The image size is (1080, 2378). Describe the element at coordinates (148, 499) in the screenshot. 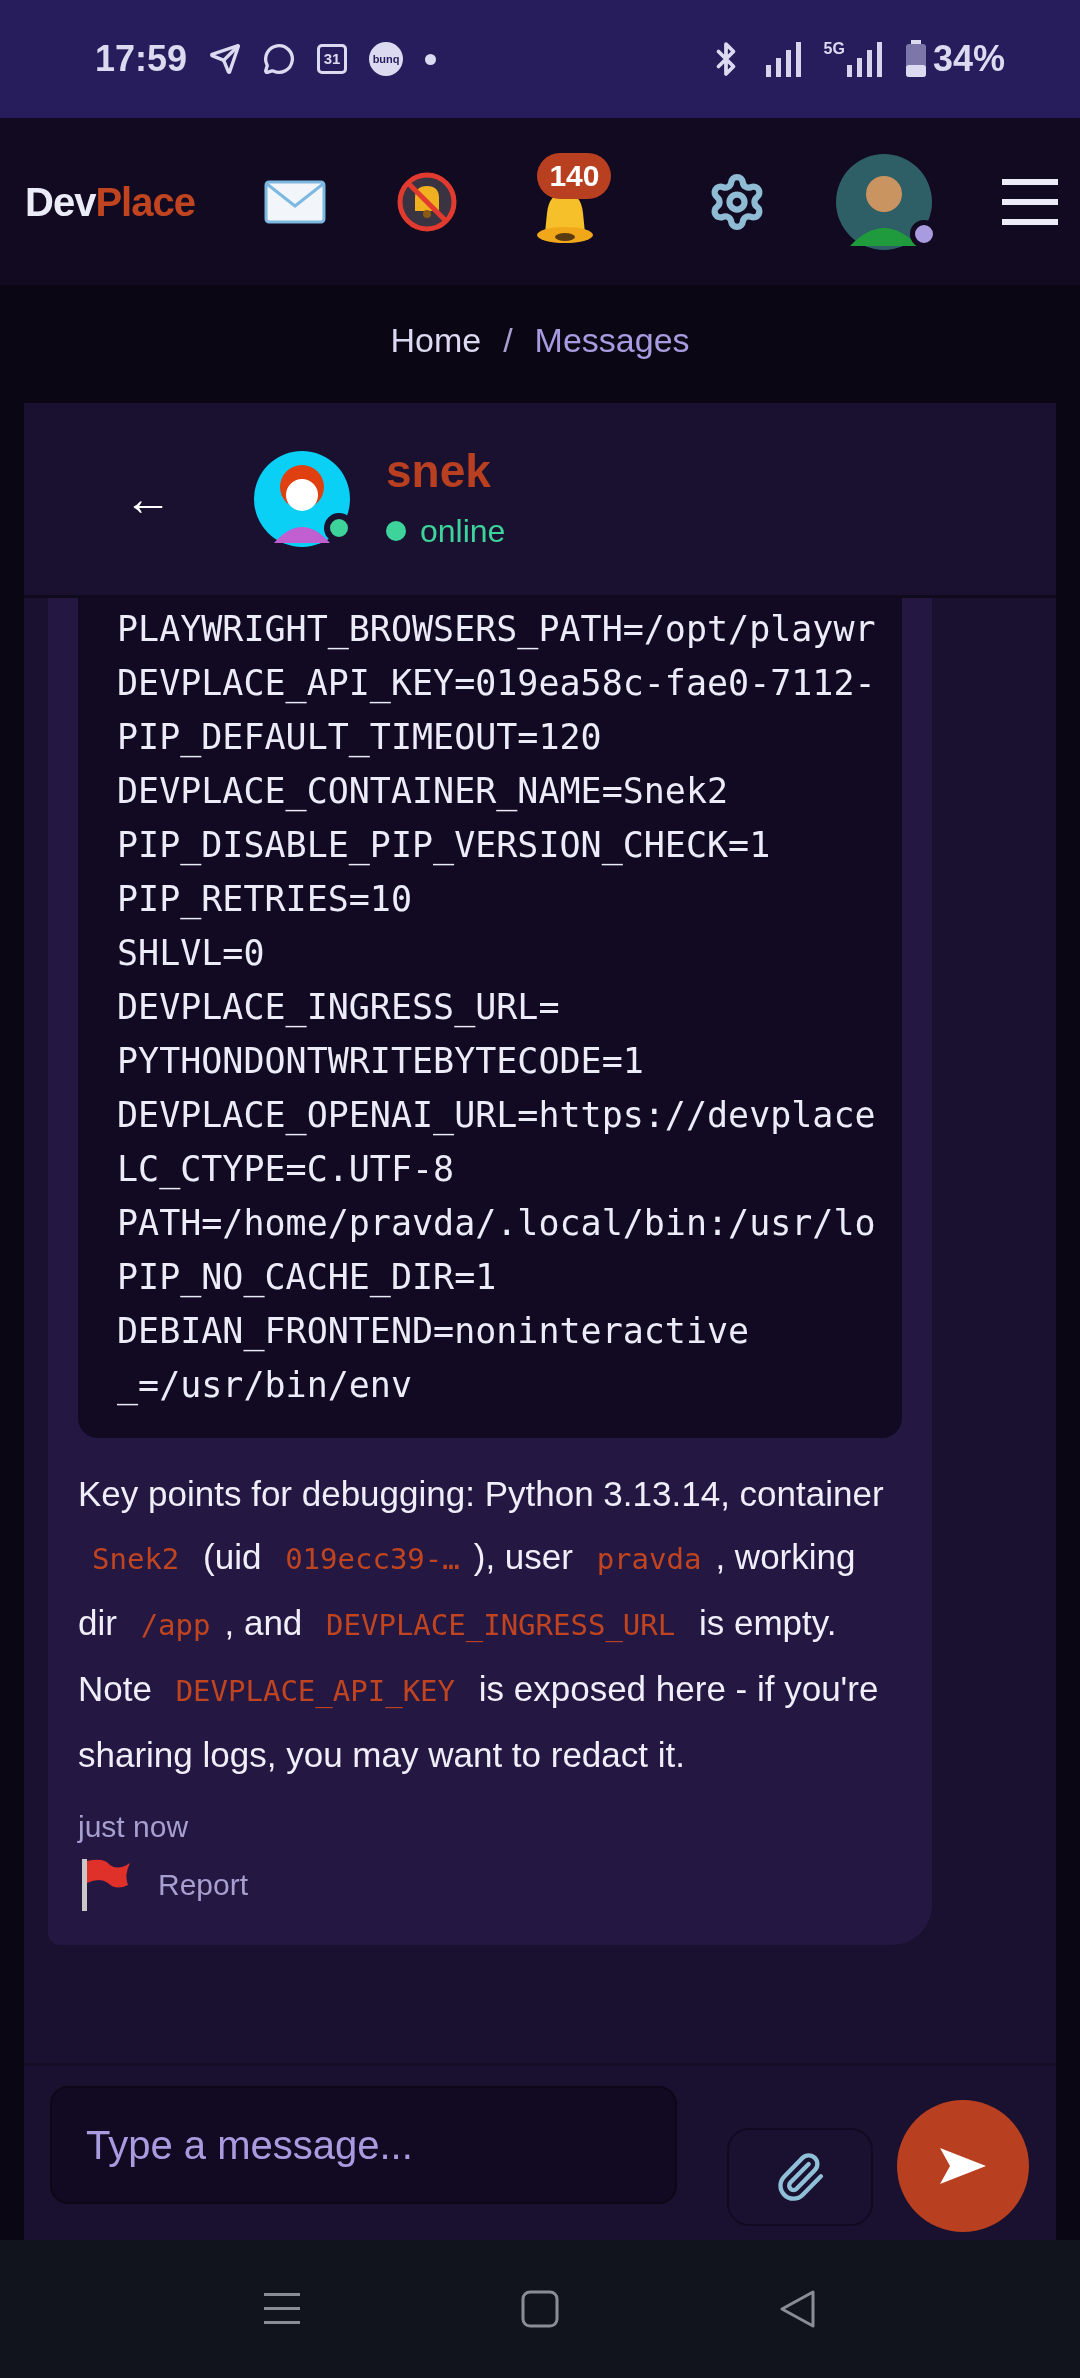

I see `back-button: ←` at that location.